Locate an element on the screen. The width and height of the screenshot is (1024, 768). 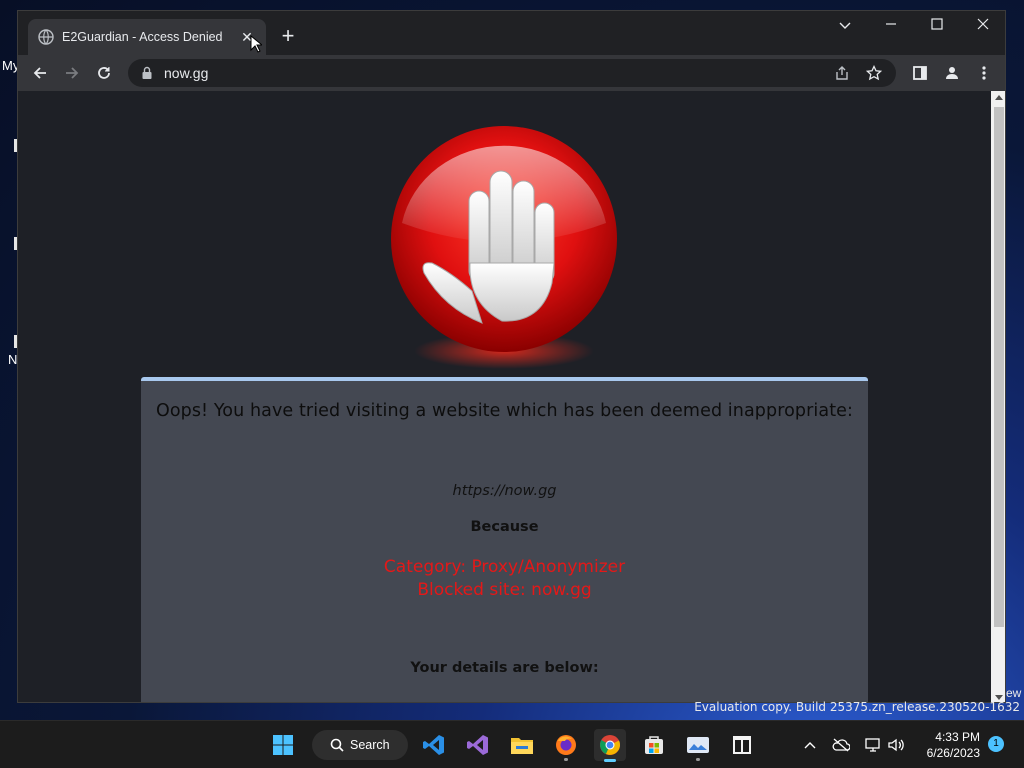
network-icon is located at coordinates (873, 745).